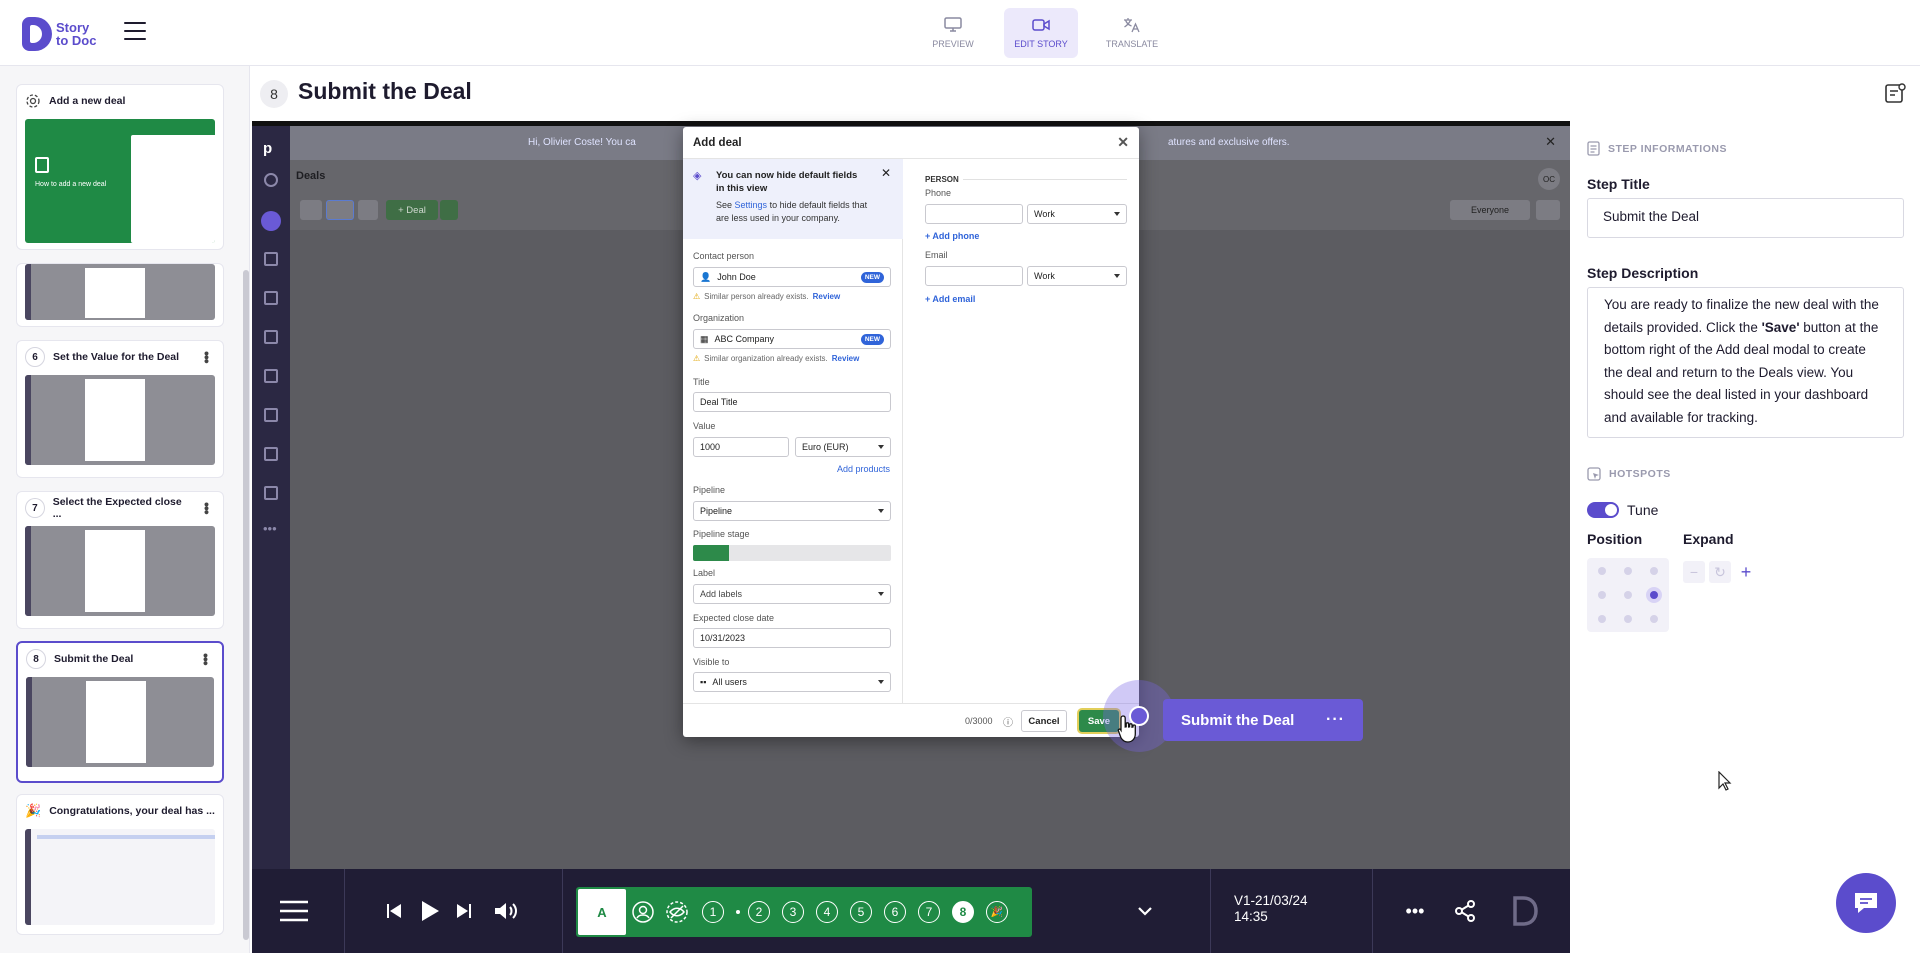 The height and width of the screenshot is (953, 1920). I want to click on forecast-view-icon, so click(368, 210).